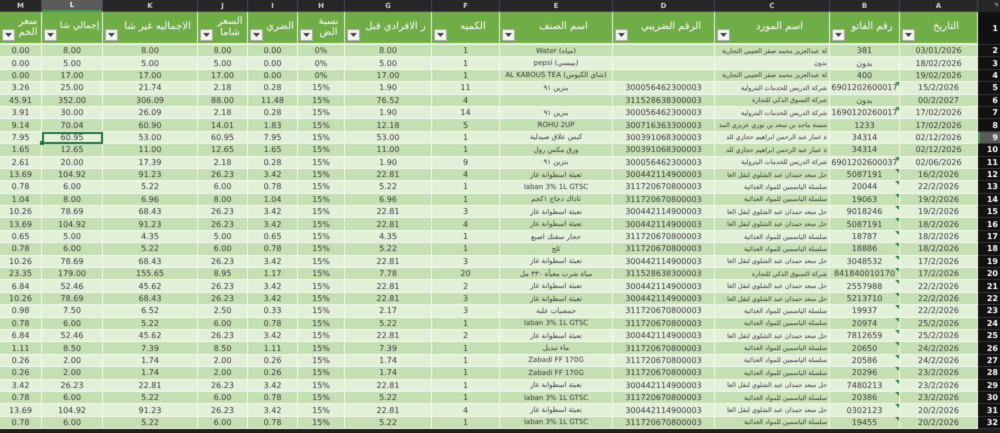  Describe the element at coordinates (72, 286) in the screenshot. I see `table-cell: 52.46` at that location.